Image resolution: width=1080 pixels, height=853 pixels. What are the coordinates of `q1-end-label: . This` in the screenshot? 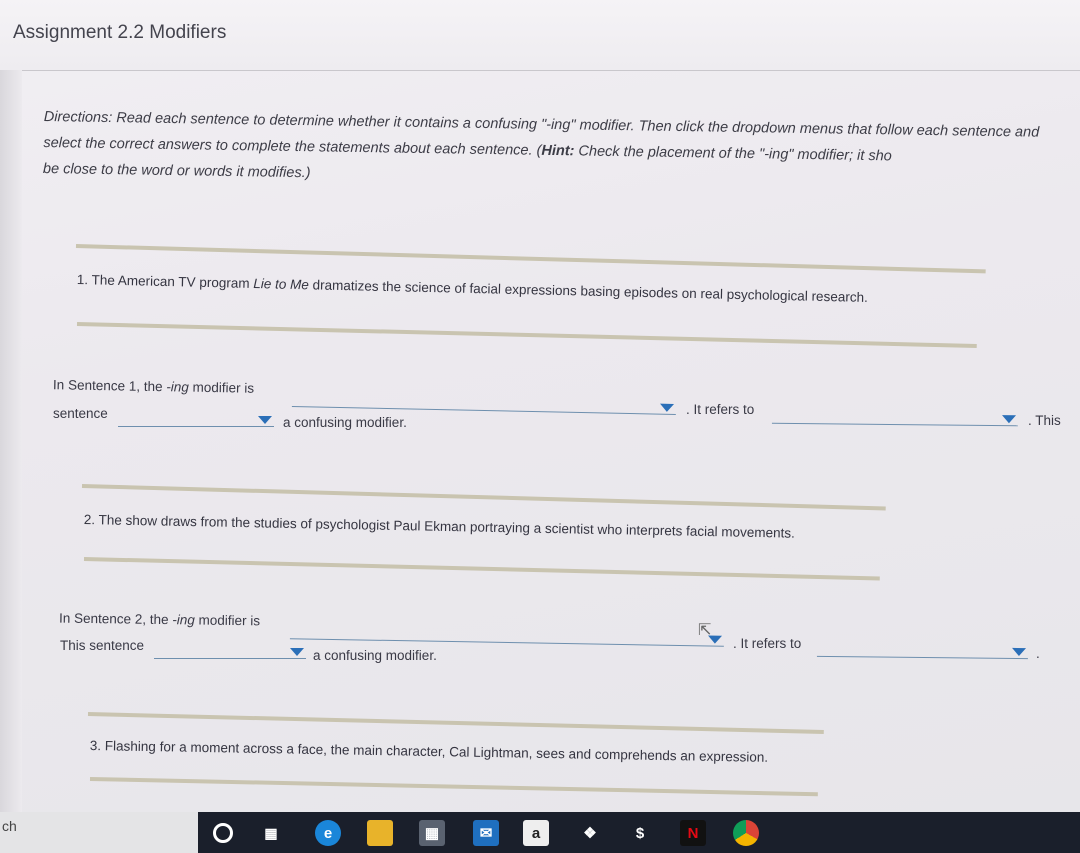 It's located at (1044, 420).